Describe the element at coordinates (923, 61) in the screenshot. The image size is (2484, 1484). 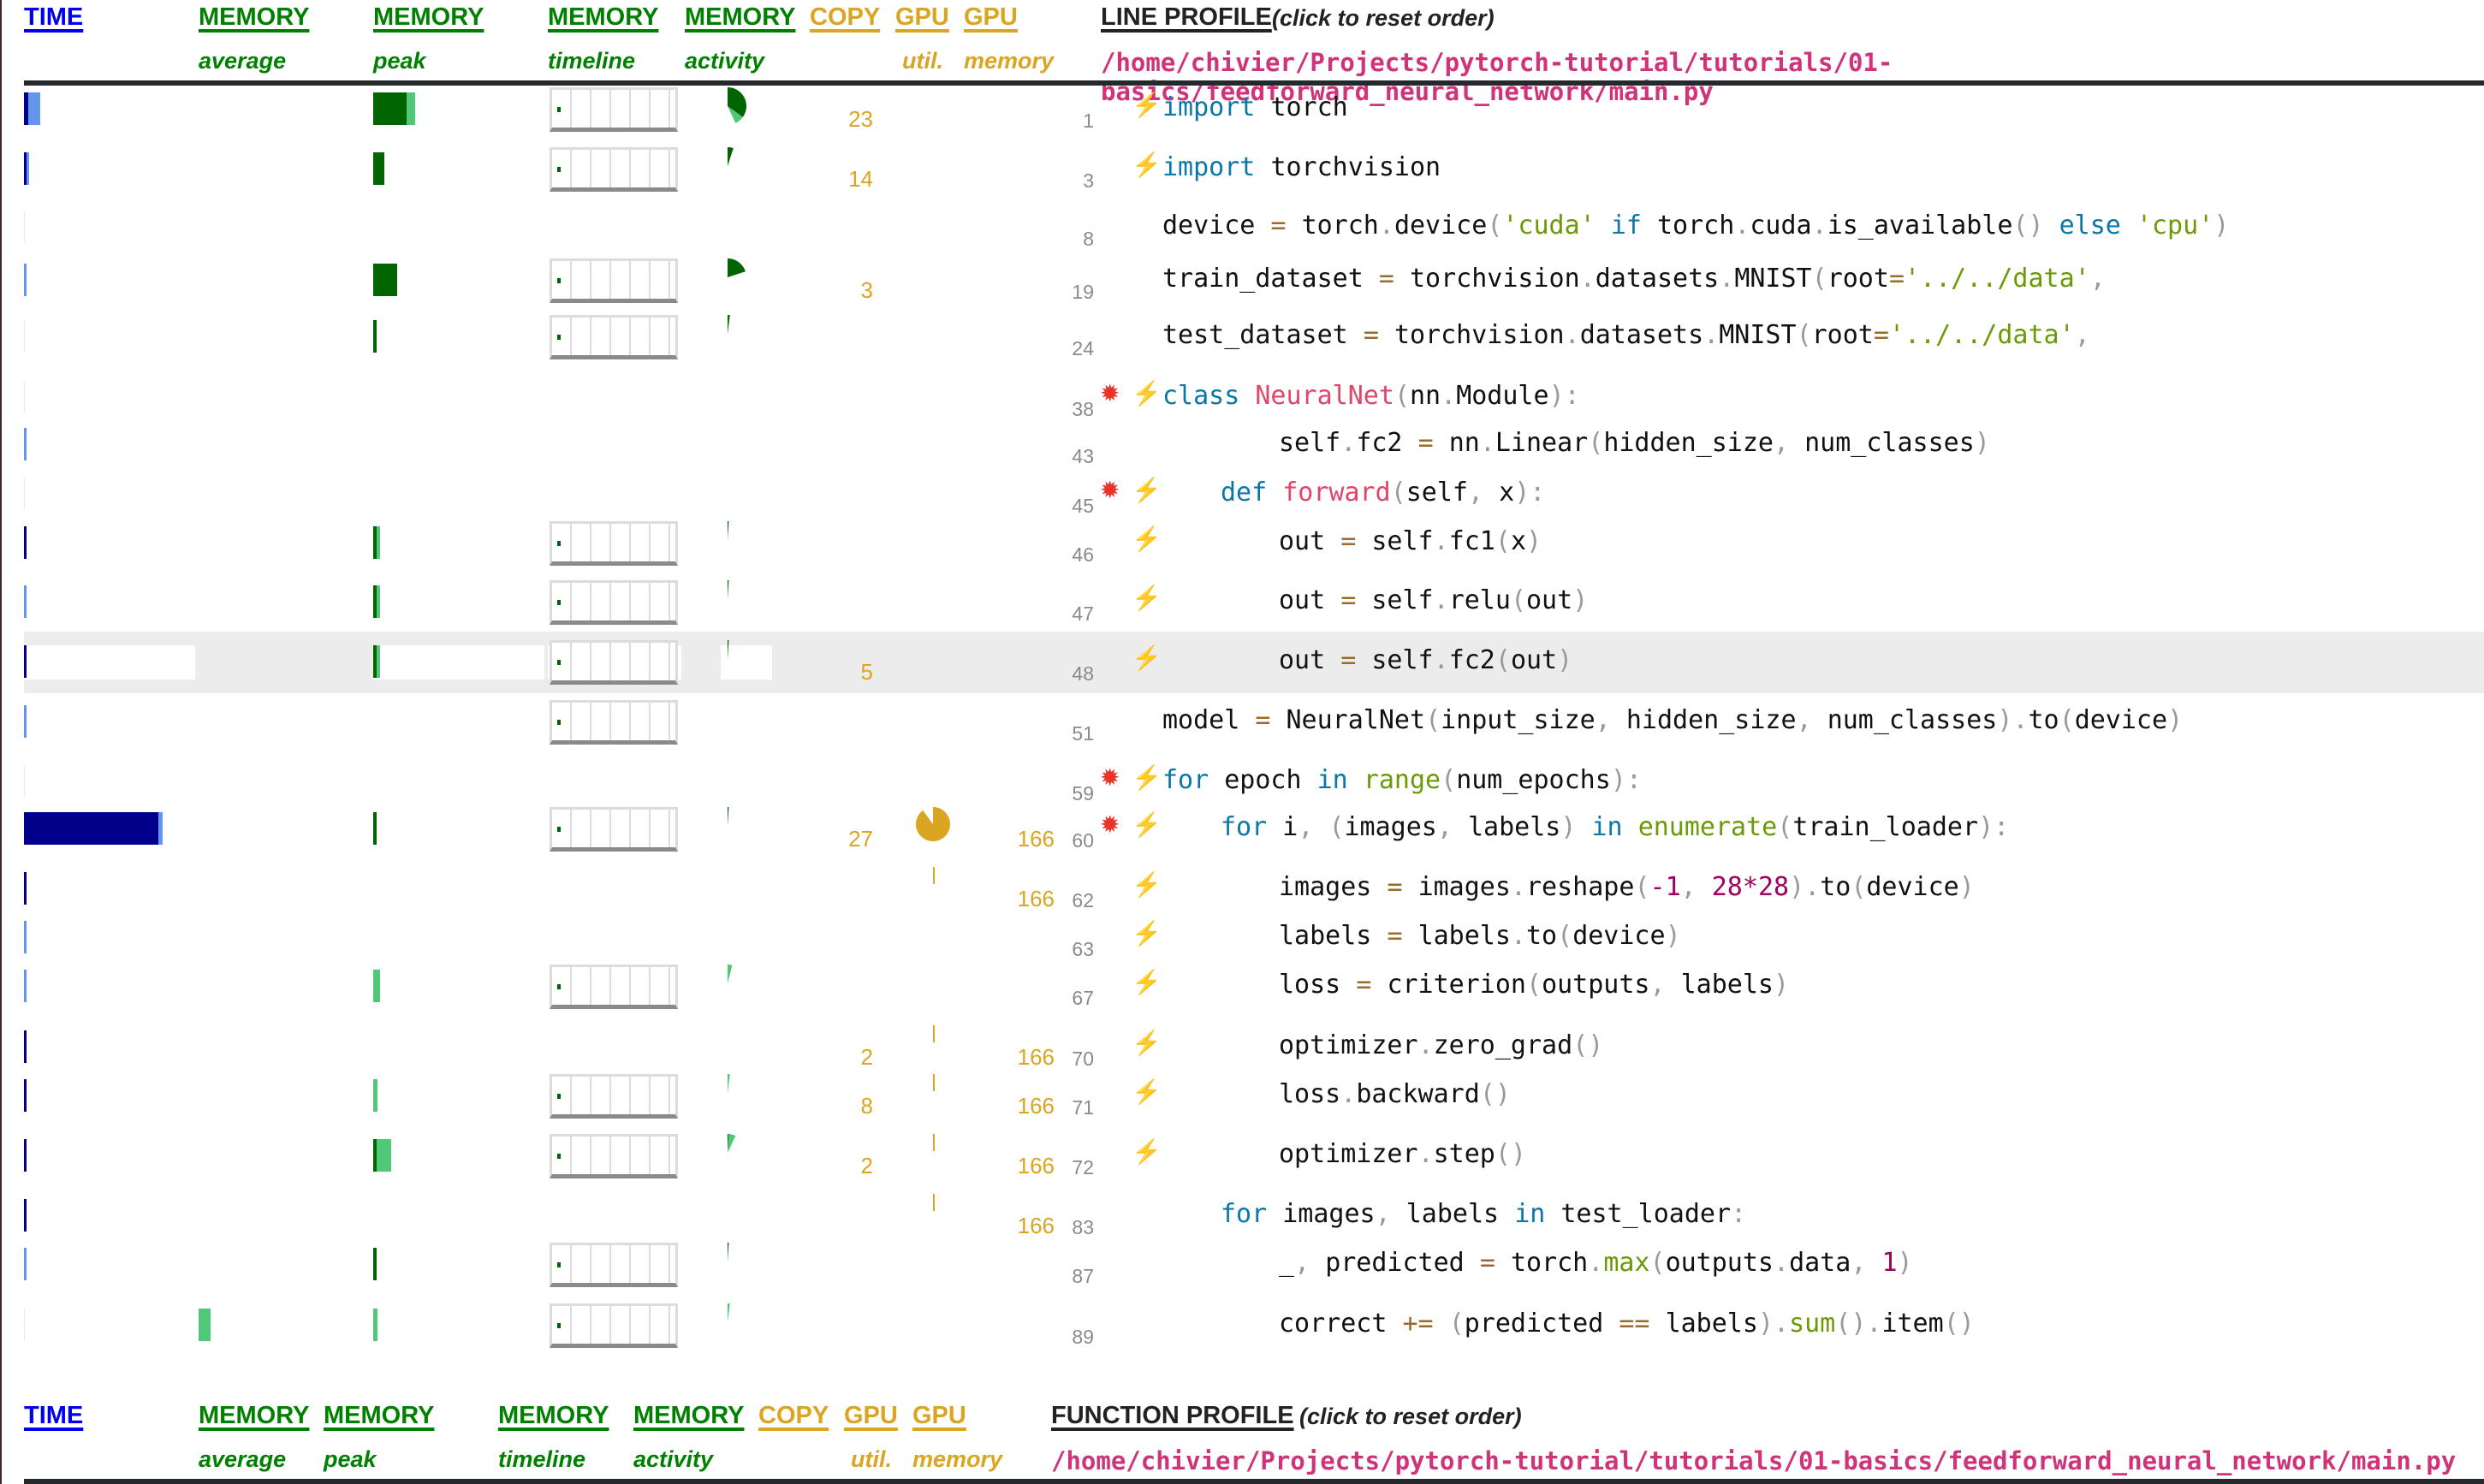
I see `column-subheader-gpu_util: util.` at that location.